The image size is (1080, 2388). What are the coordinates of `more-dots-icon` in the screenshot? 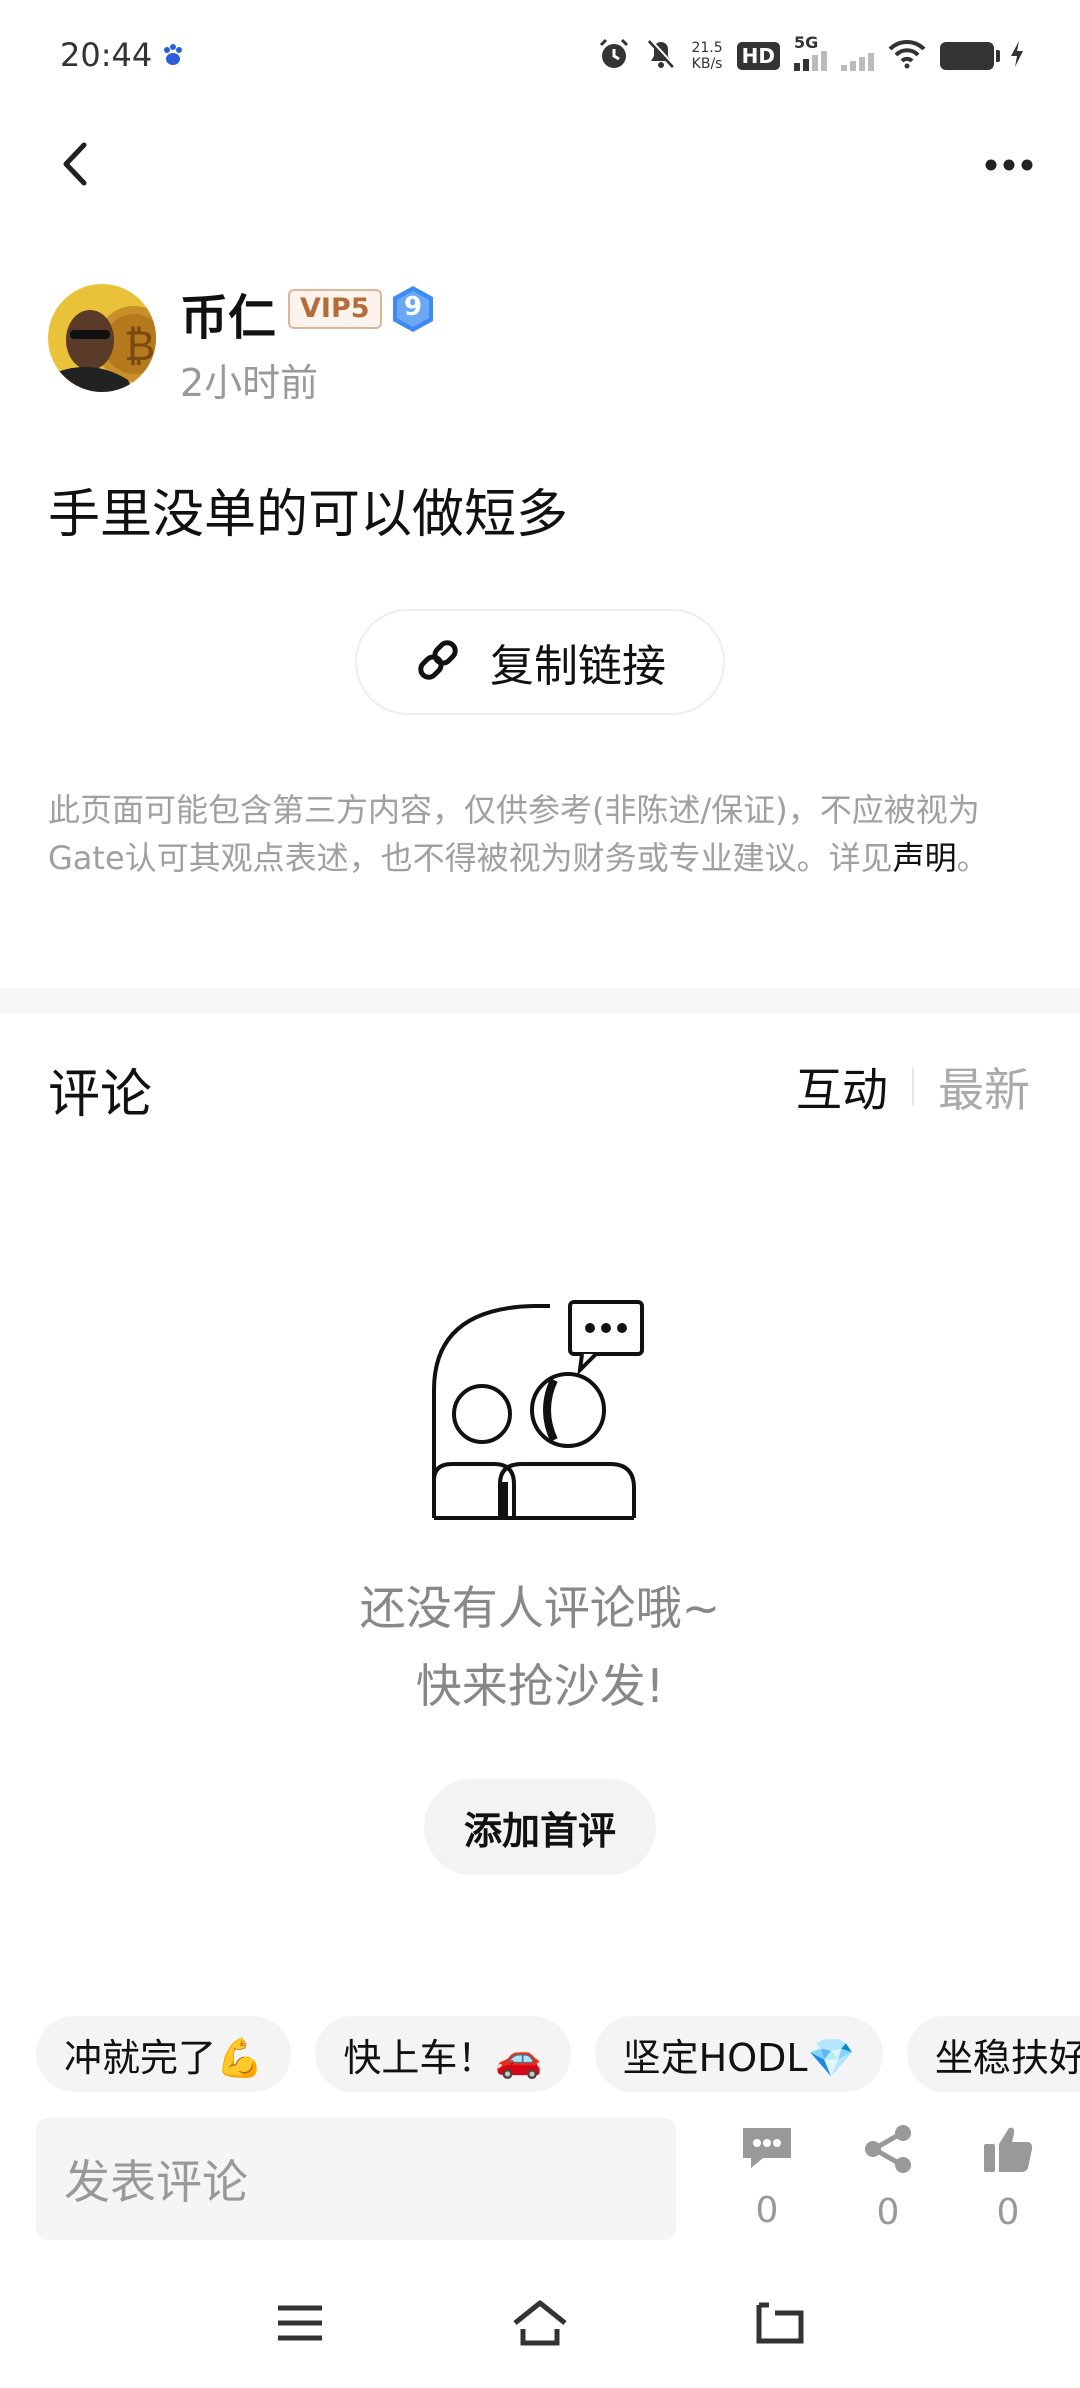 It's located at (1009, 166).